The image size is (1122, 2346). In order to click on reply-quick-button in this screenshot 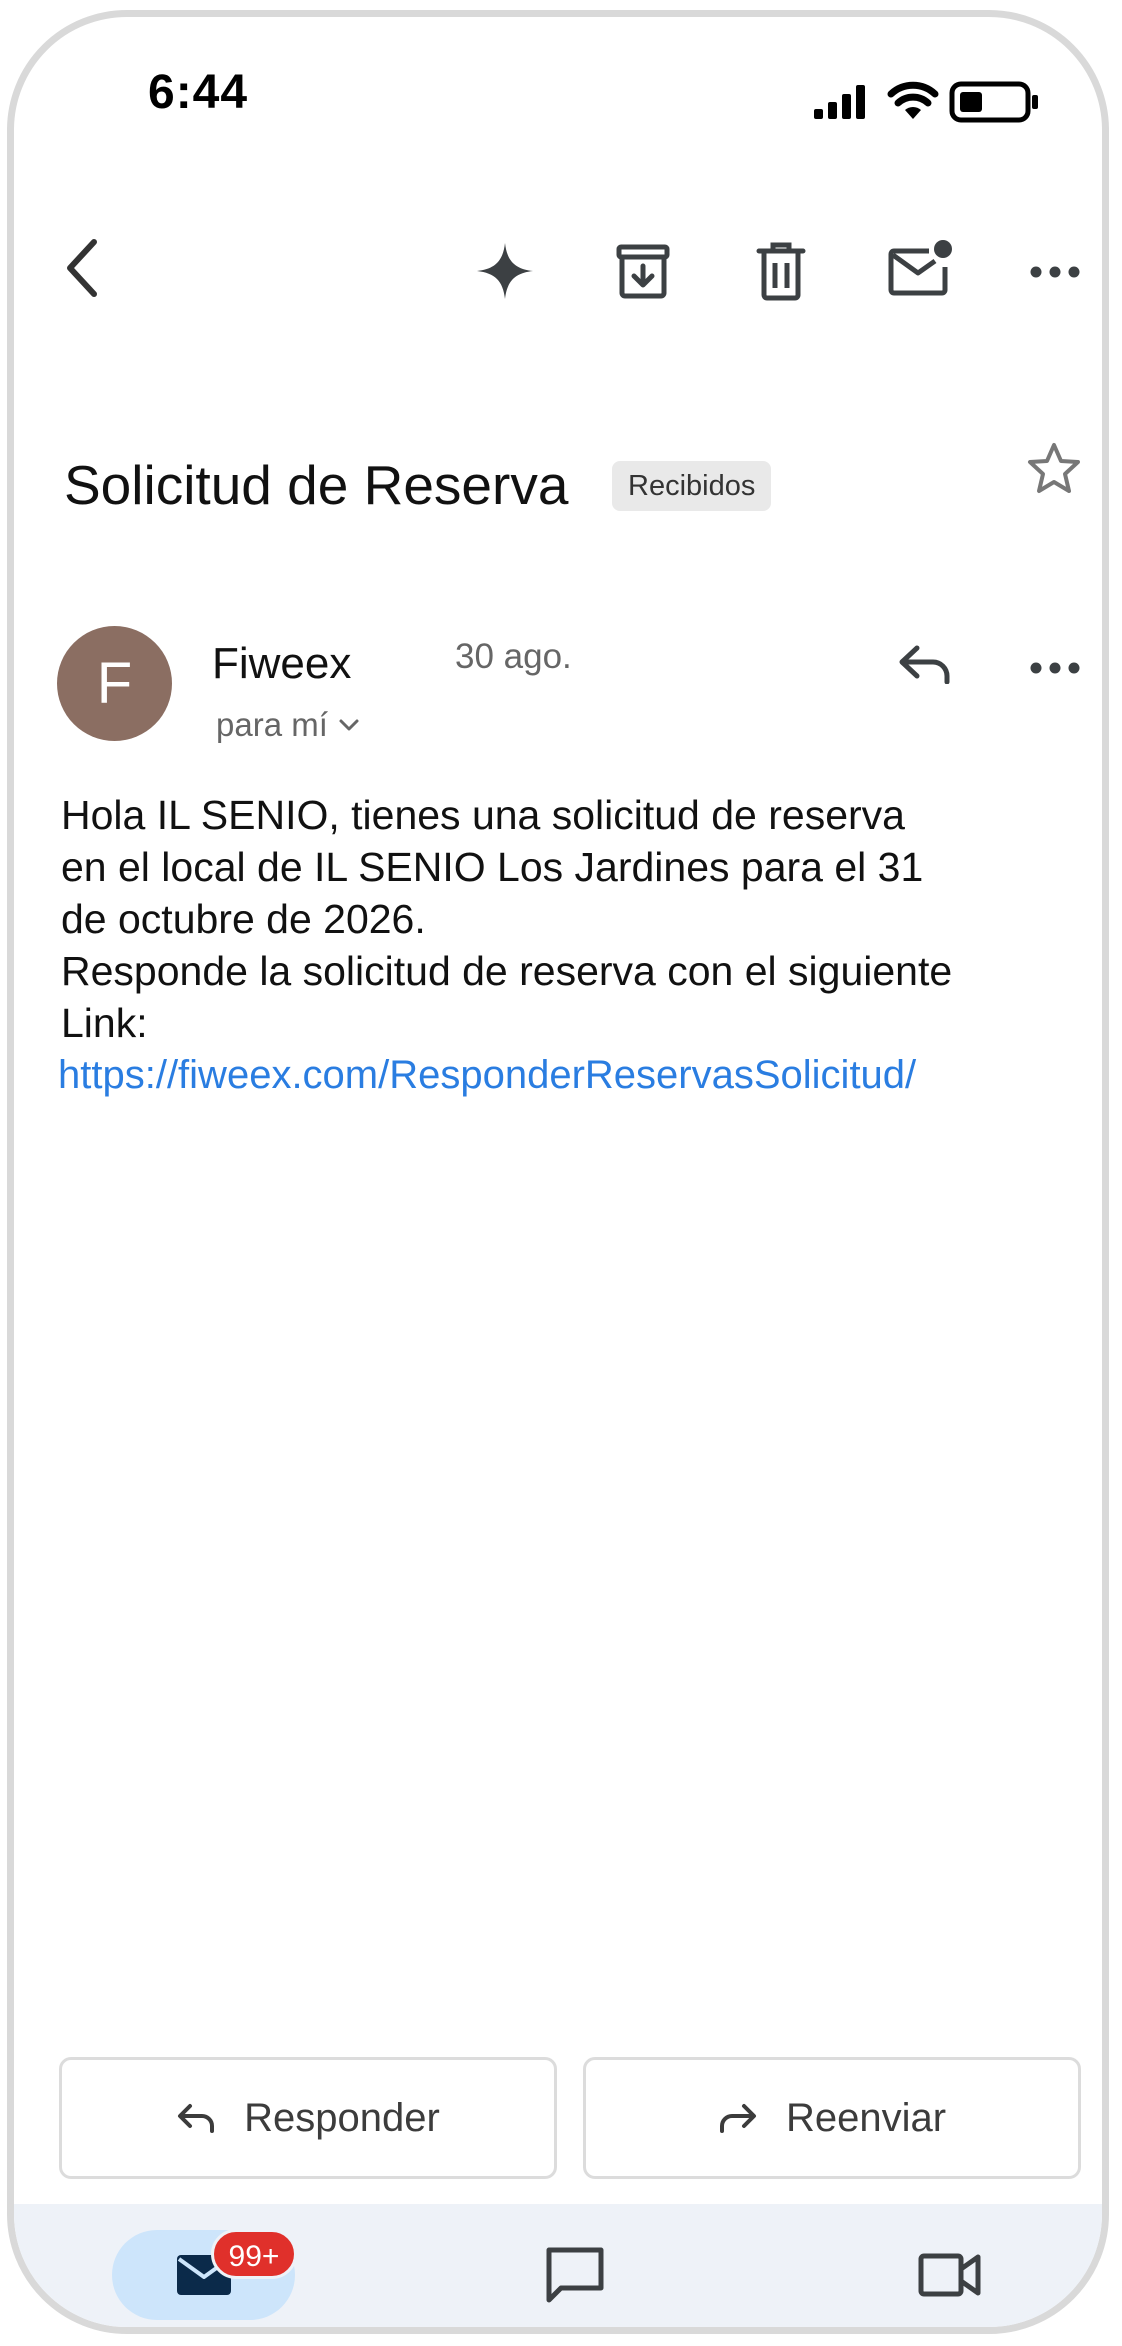, I will do `click(925, 664)`.